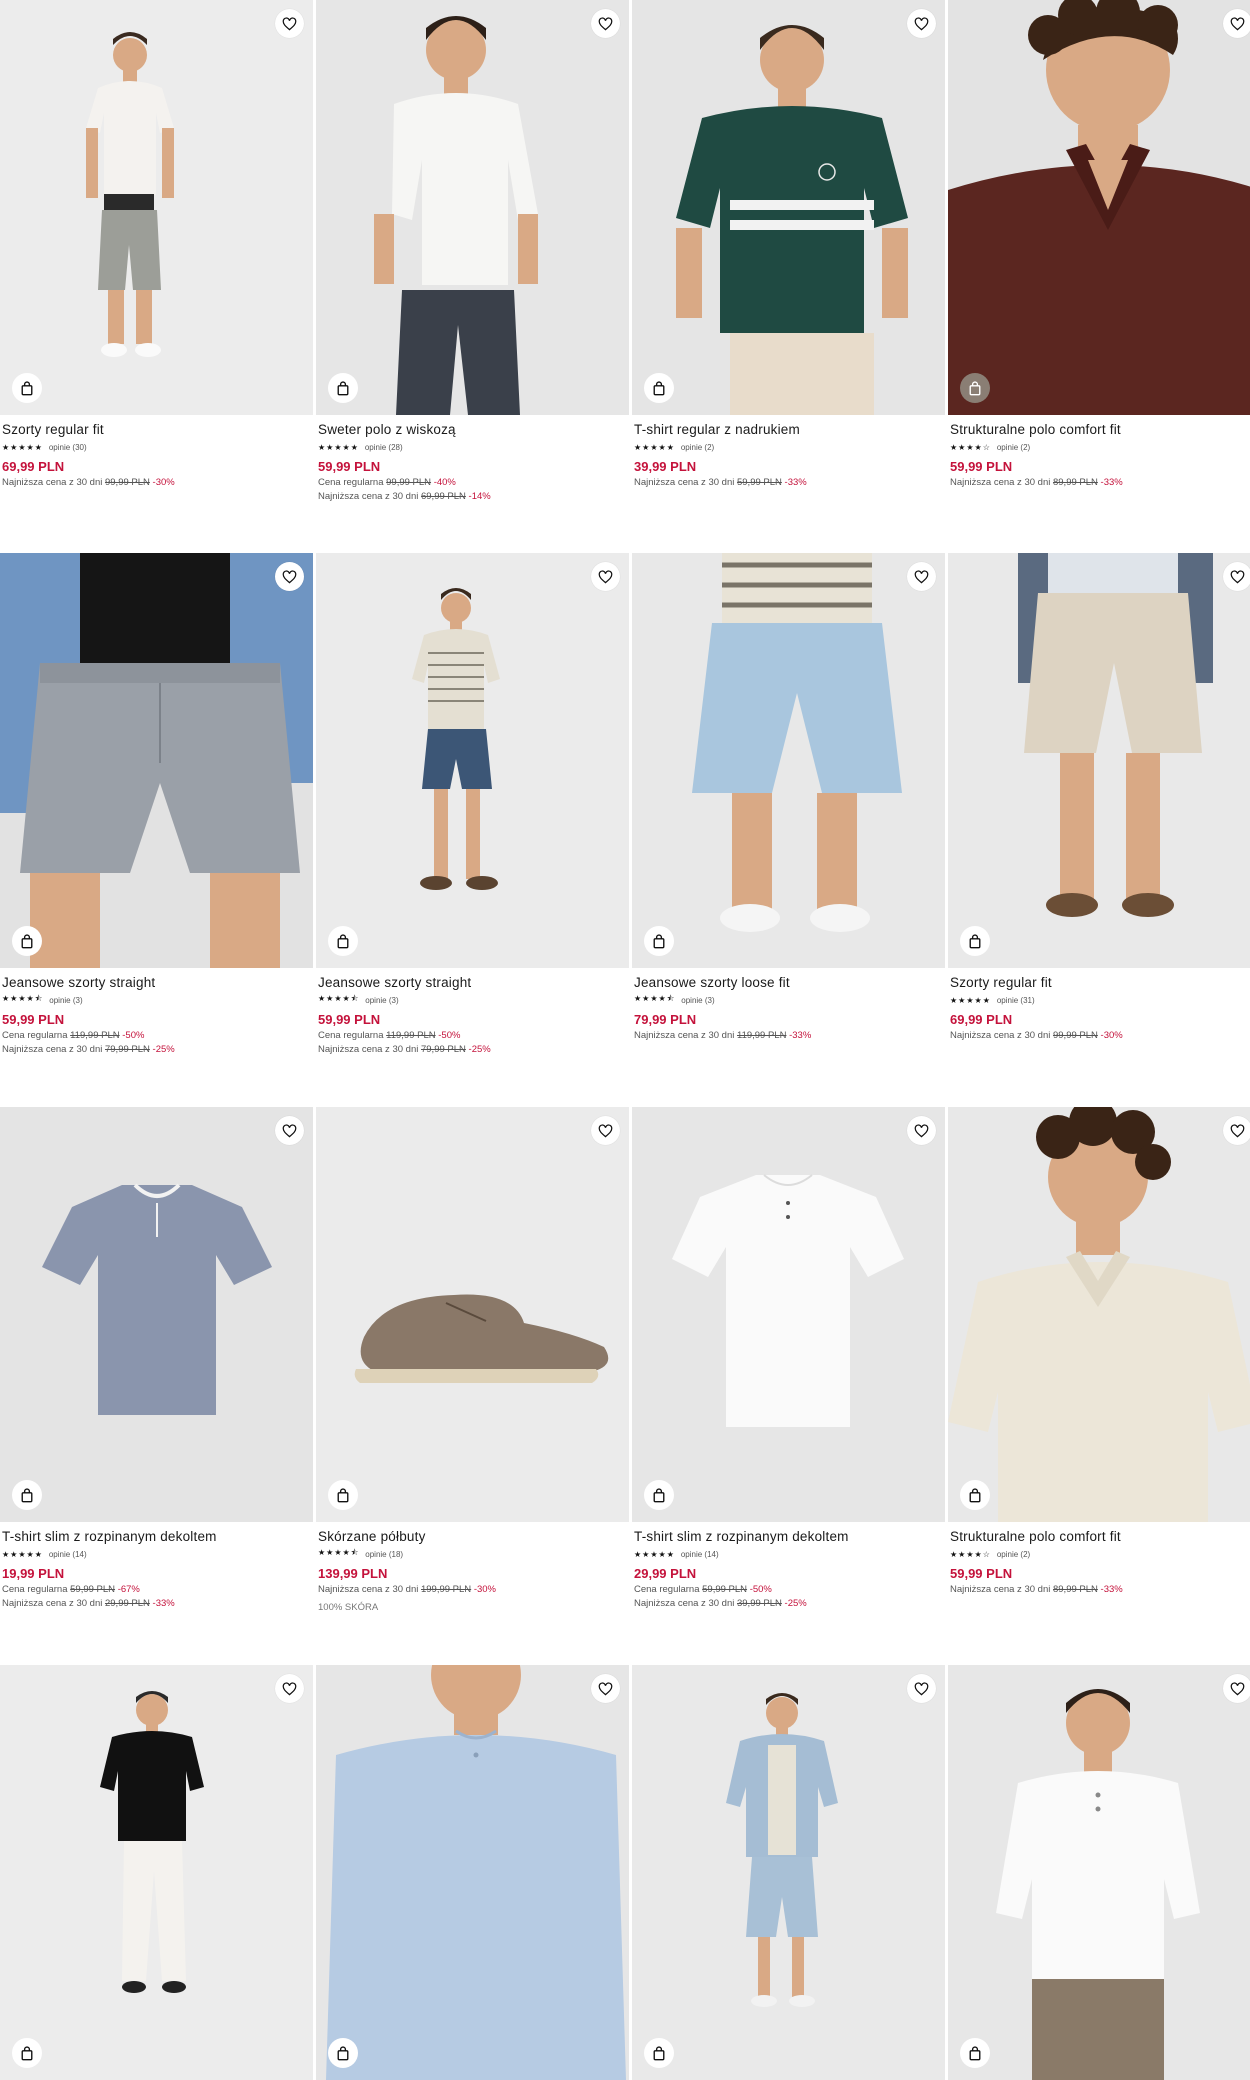 The width and height of the screenshot is (1250, 2080). Describe the element at coordinates (339, 1552) in the screenshot. I see `rating-stars: ★★★★⯪` at that location.